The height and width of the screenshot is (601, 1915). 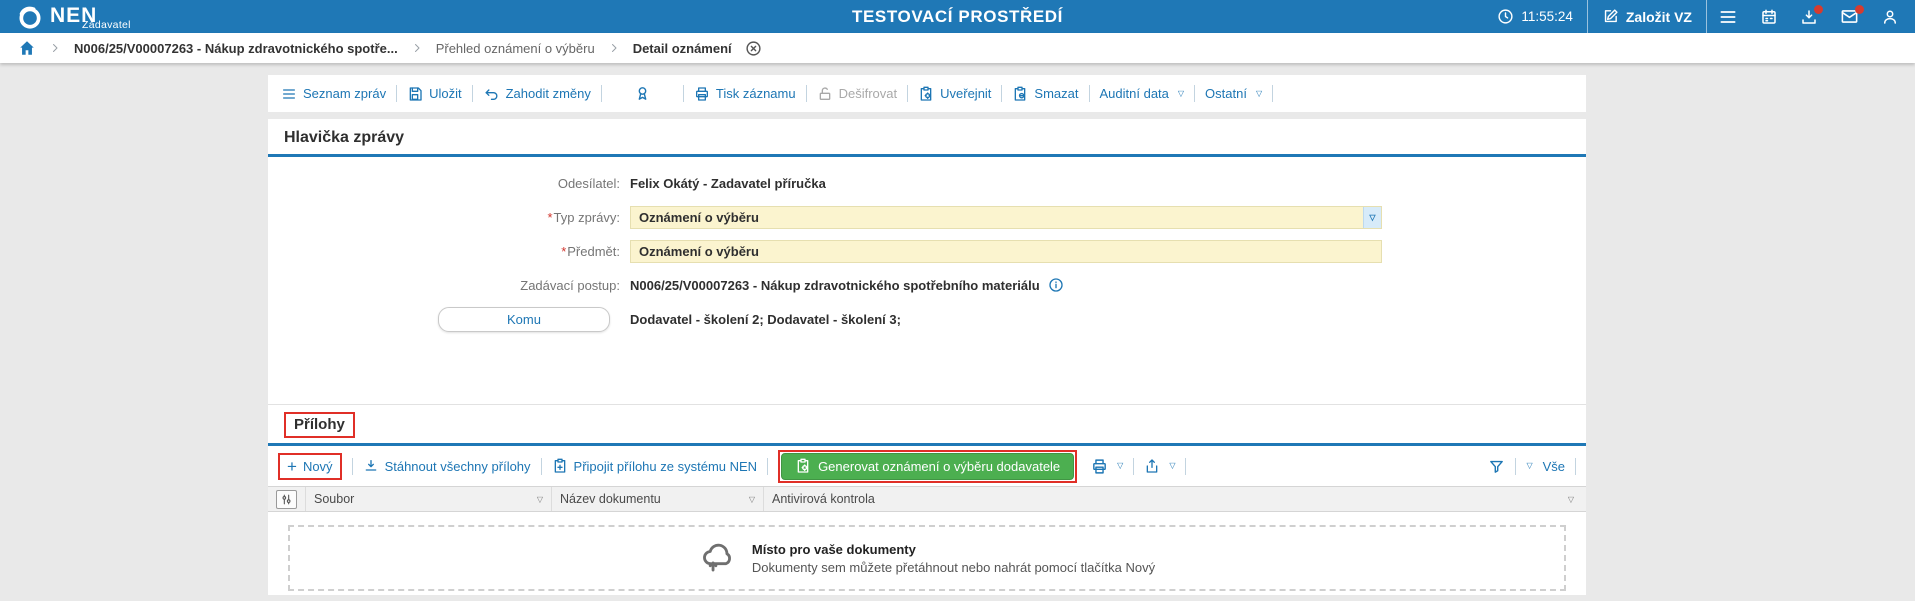 I want to click on predmet-value: Oznámení o výběru, so click(x=699, y=251).